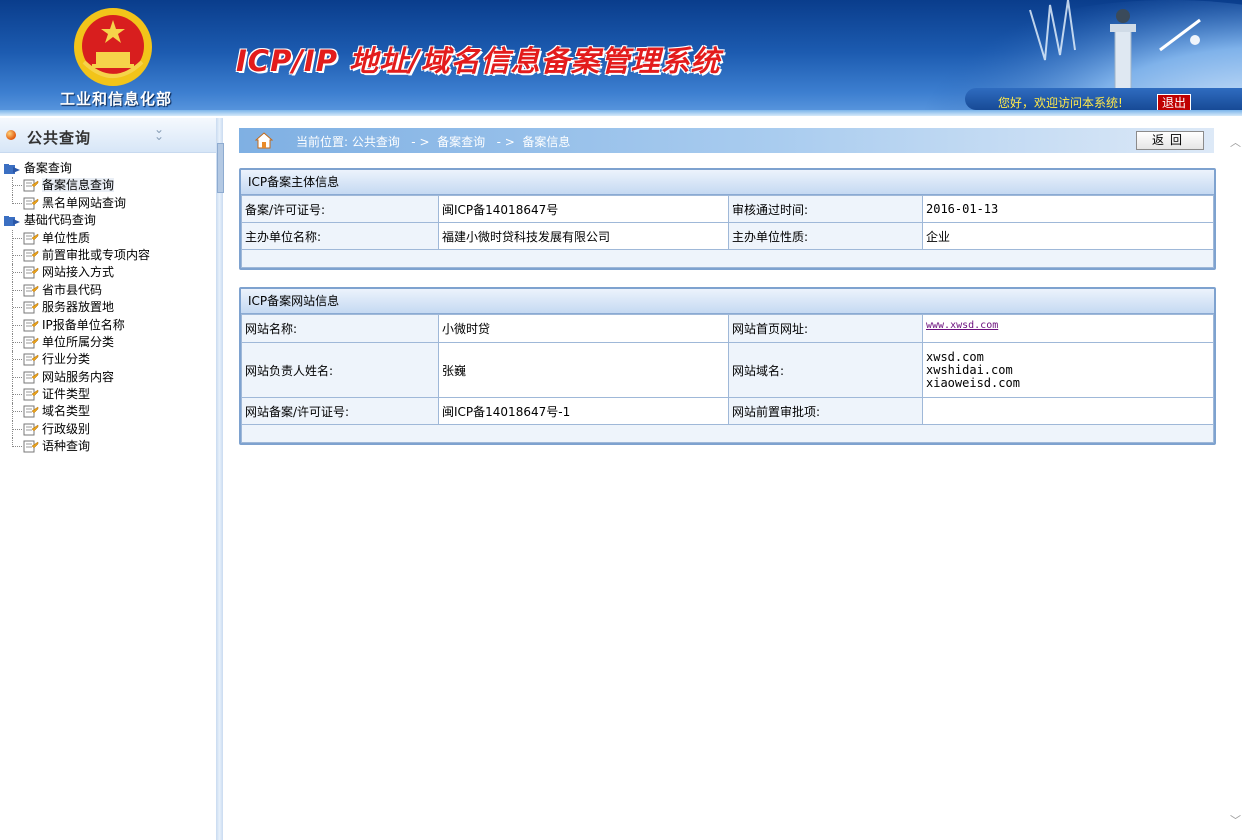 This screenshot has height=840, width=1242. What do you see at coordinates (1060, 103) in the screenshot?
I see `welcome-text: 您好，欢迎访问本系统!` at bounding box center [1060, 103].